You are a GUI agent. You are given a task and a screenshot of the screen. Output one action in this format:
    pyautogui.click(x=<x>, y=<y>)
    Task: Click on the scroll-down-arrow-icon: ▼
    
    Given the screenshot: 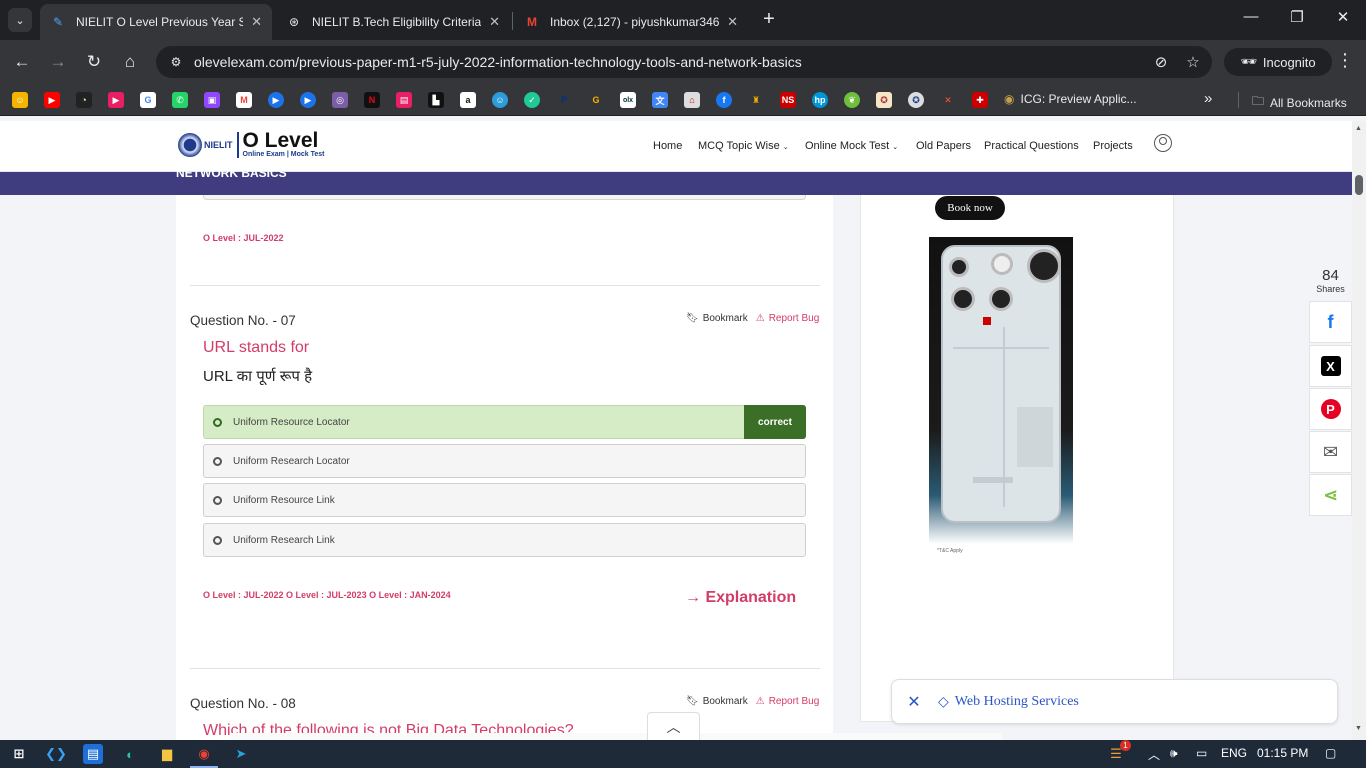 What is the action you would take?
    pyautogui.click(x=1358, y=728)
    